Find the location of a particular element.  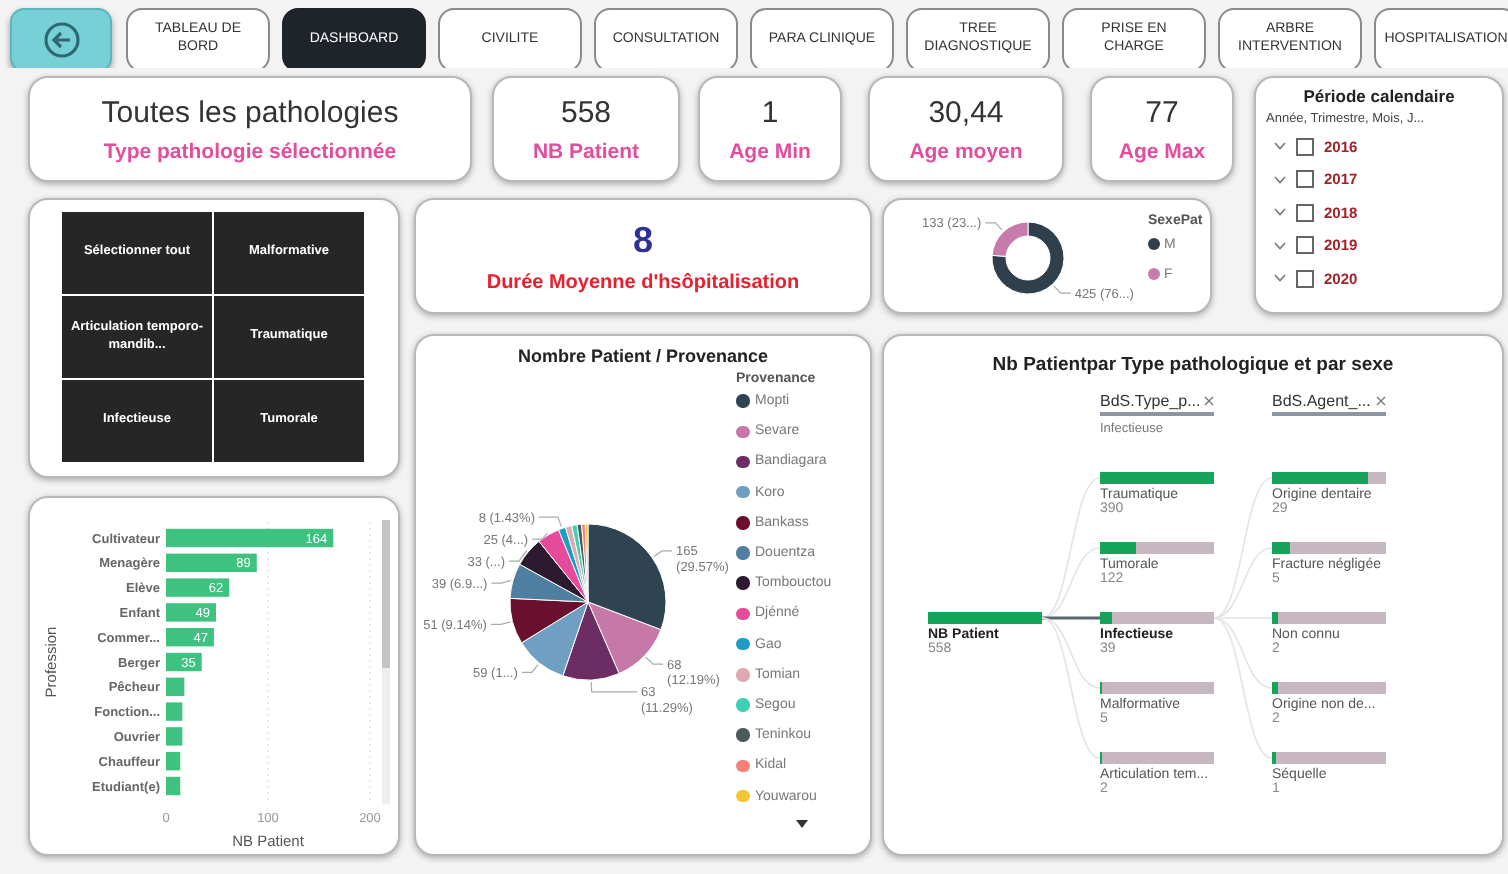

chart-title: Nb Patientpar Type pathologique et par sexe is located at coordinates (1193, 364).